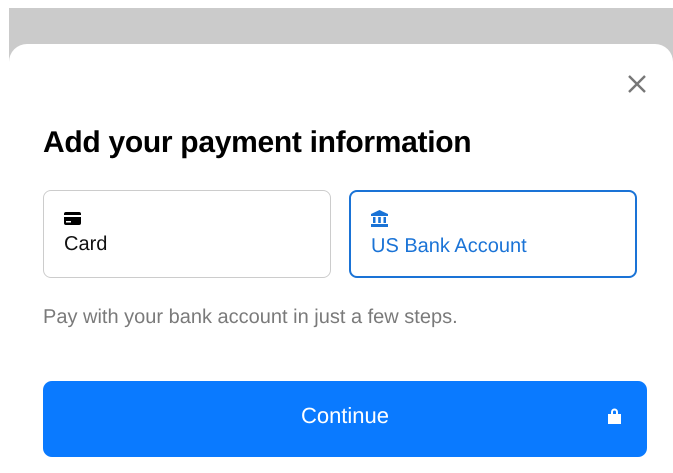 This screenshot has height=473, width=673. Describe the element at coordinates (637, 84) in the screenshot. I see `close-icon` at that location.